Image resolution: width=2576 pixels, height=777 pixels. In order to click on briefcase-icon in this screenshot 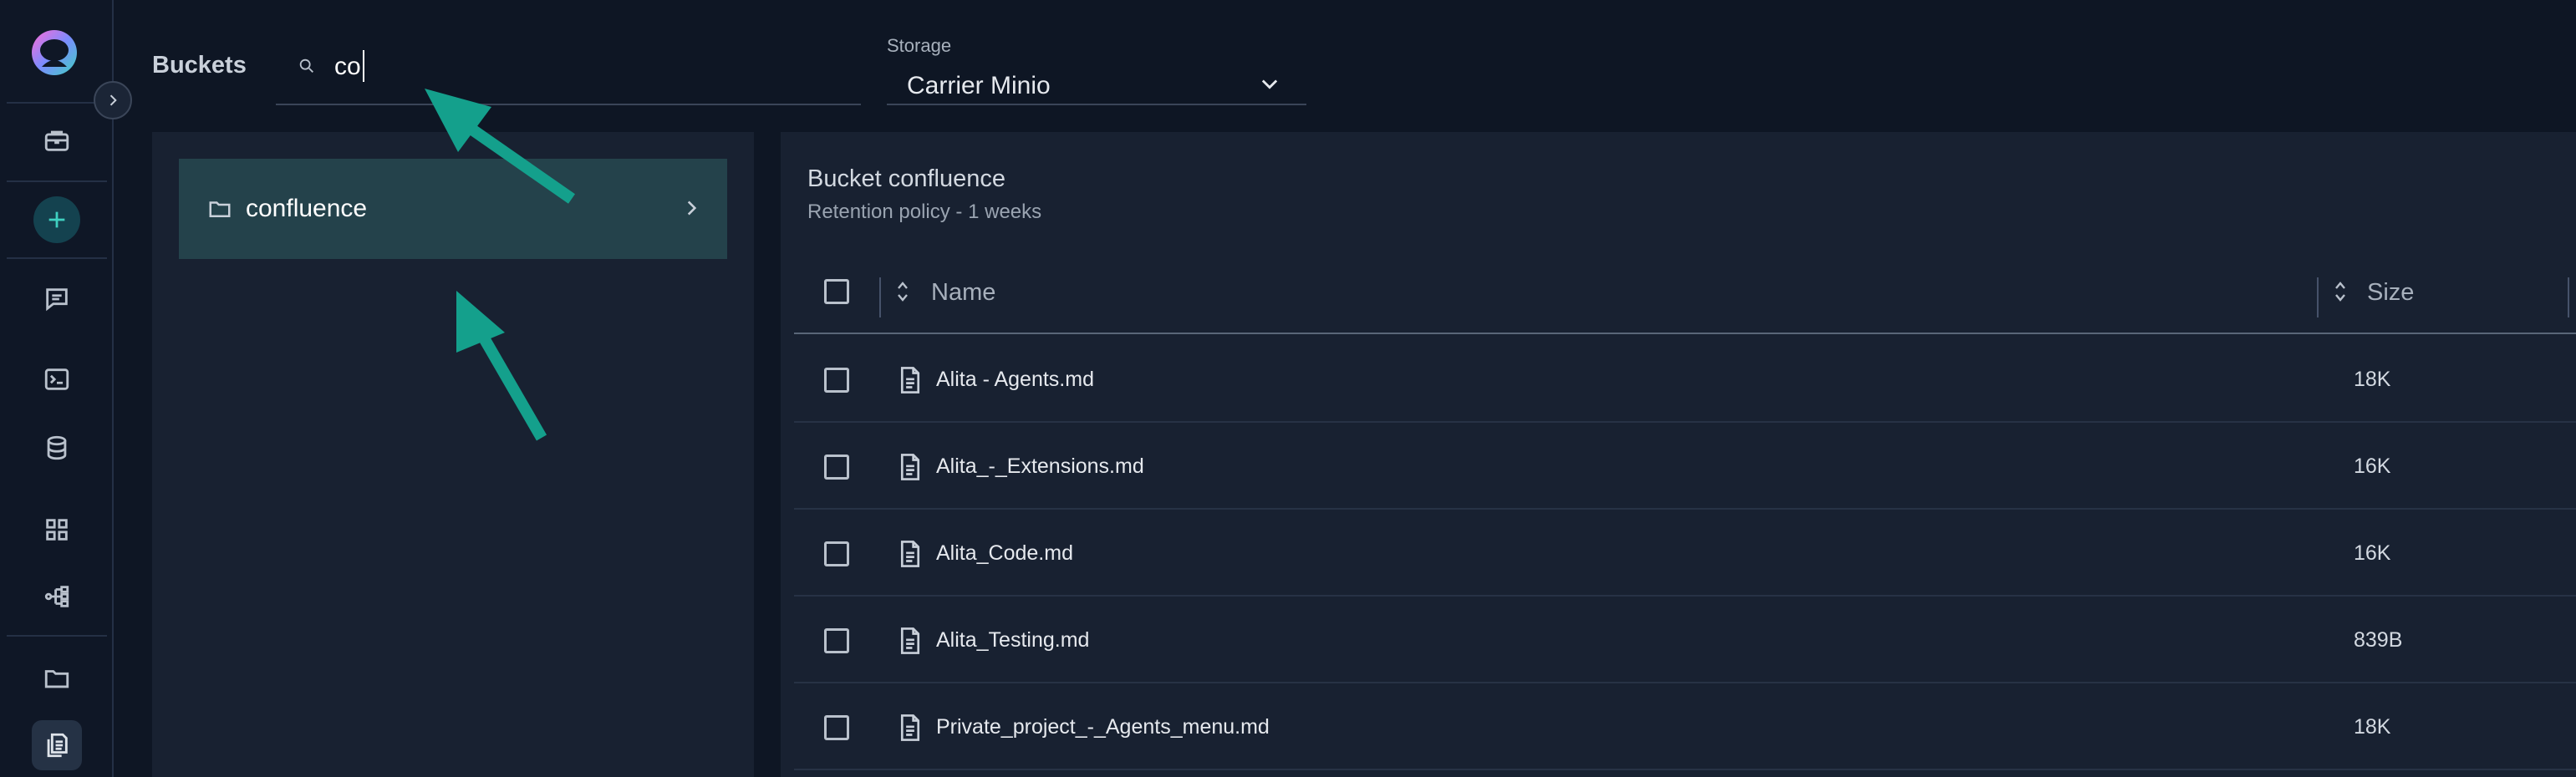, I will do `click(57, 140)`.